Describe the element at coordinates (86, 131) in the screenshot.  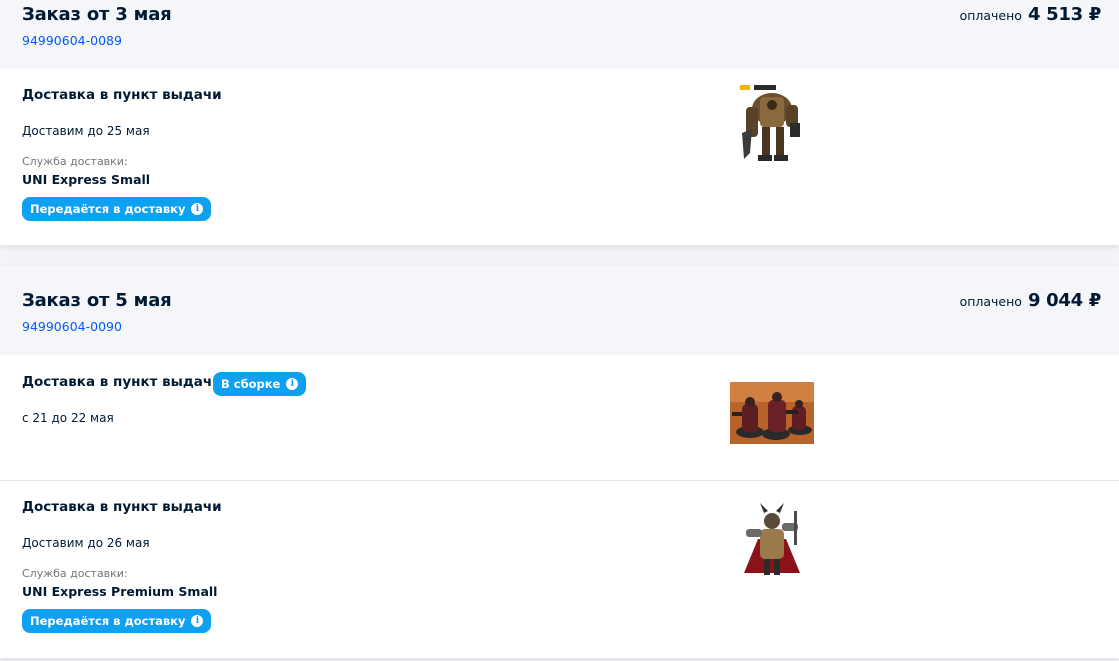
I see `delivery-date: Доставим до 25 мая` at that location.